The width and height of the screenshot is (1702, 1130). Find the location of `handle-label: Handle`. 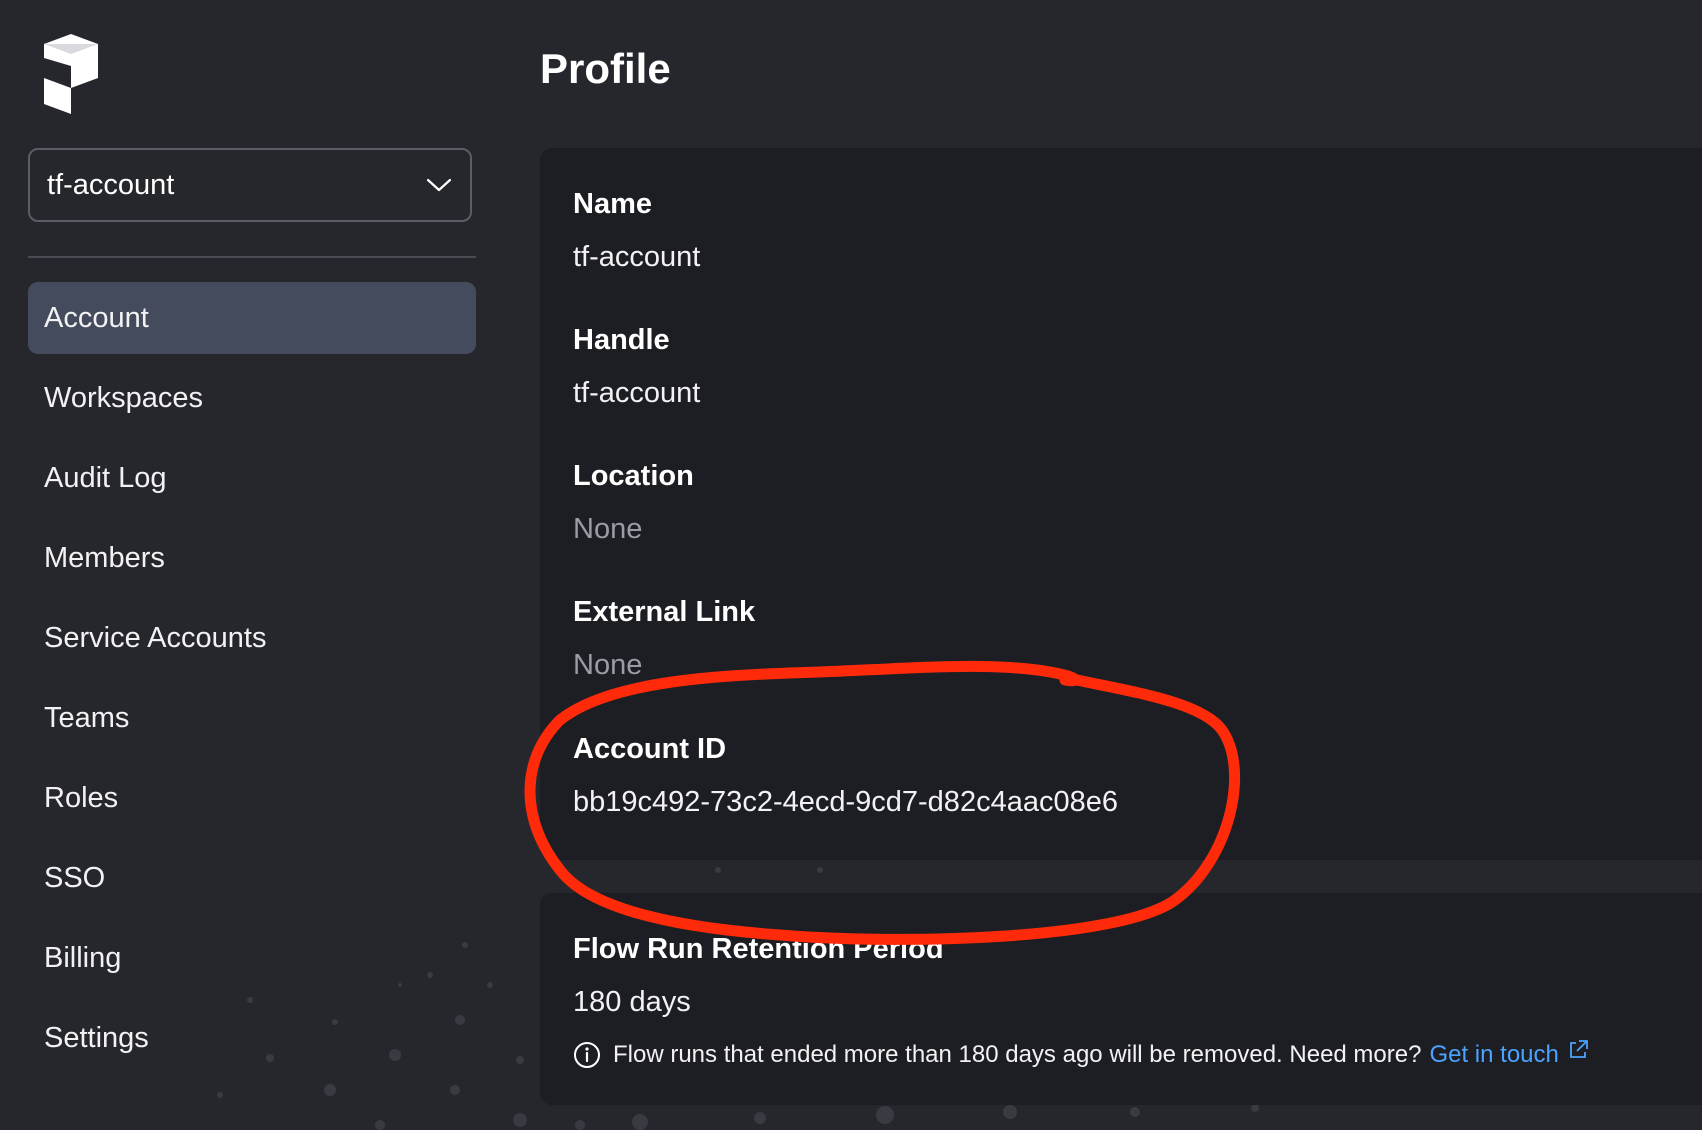

handle-label: Handle is located at coordinates (621, 340).